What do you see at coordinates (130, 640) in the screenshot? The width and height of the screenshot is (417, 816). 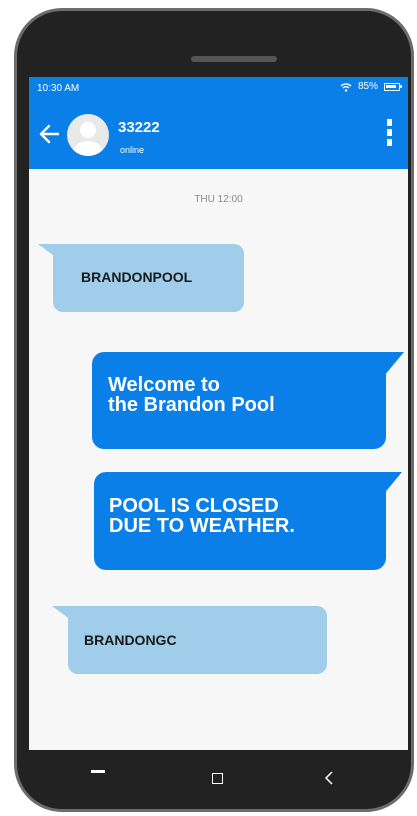 I see `message-text: BRANDONGC` at bounding box center [130, 640].